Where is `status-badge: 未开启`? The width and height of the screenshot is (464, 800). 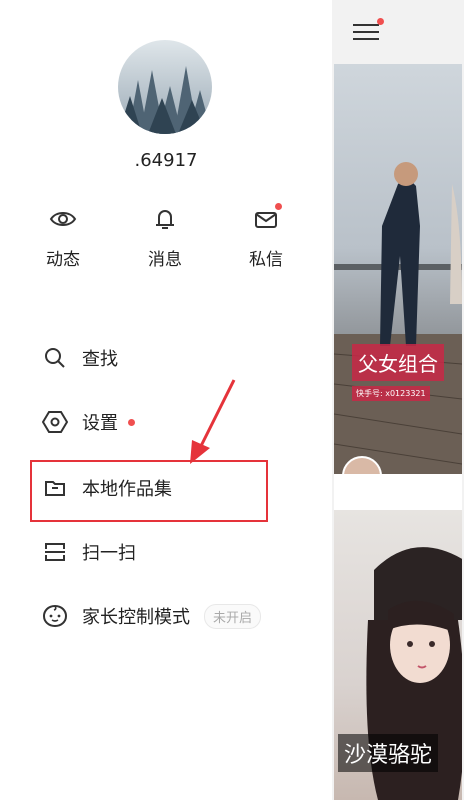 status-badge: 未开启 is located at coordinates (233, 616).